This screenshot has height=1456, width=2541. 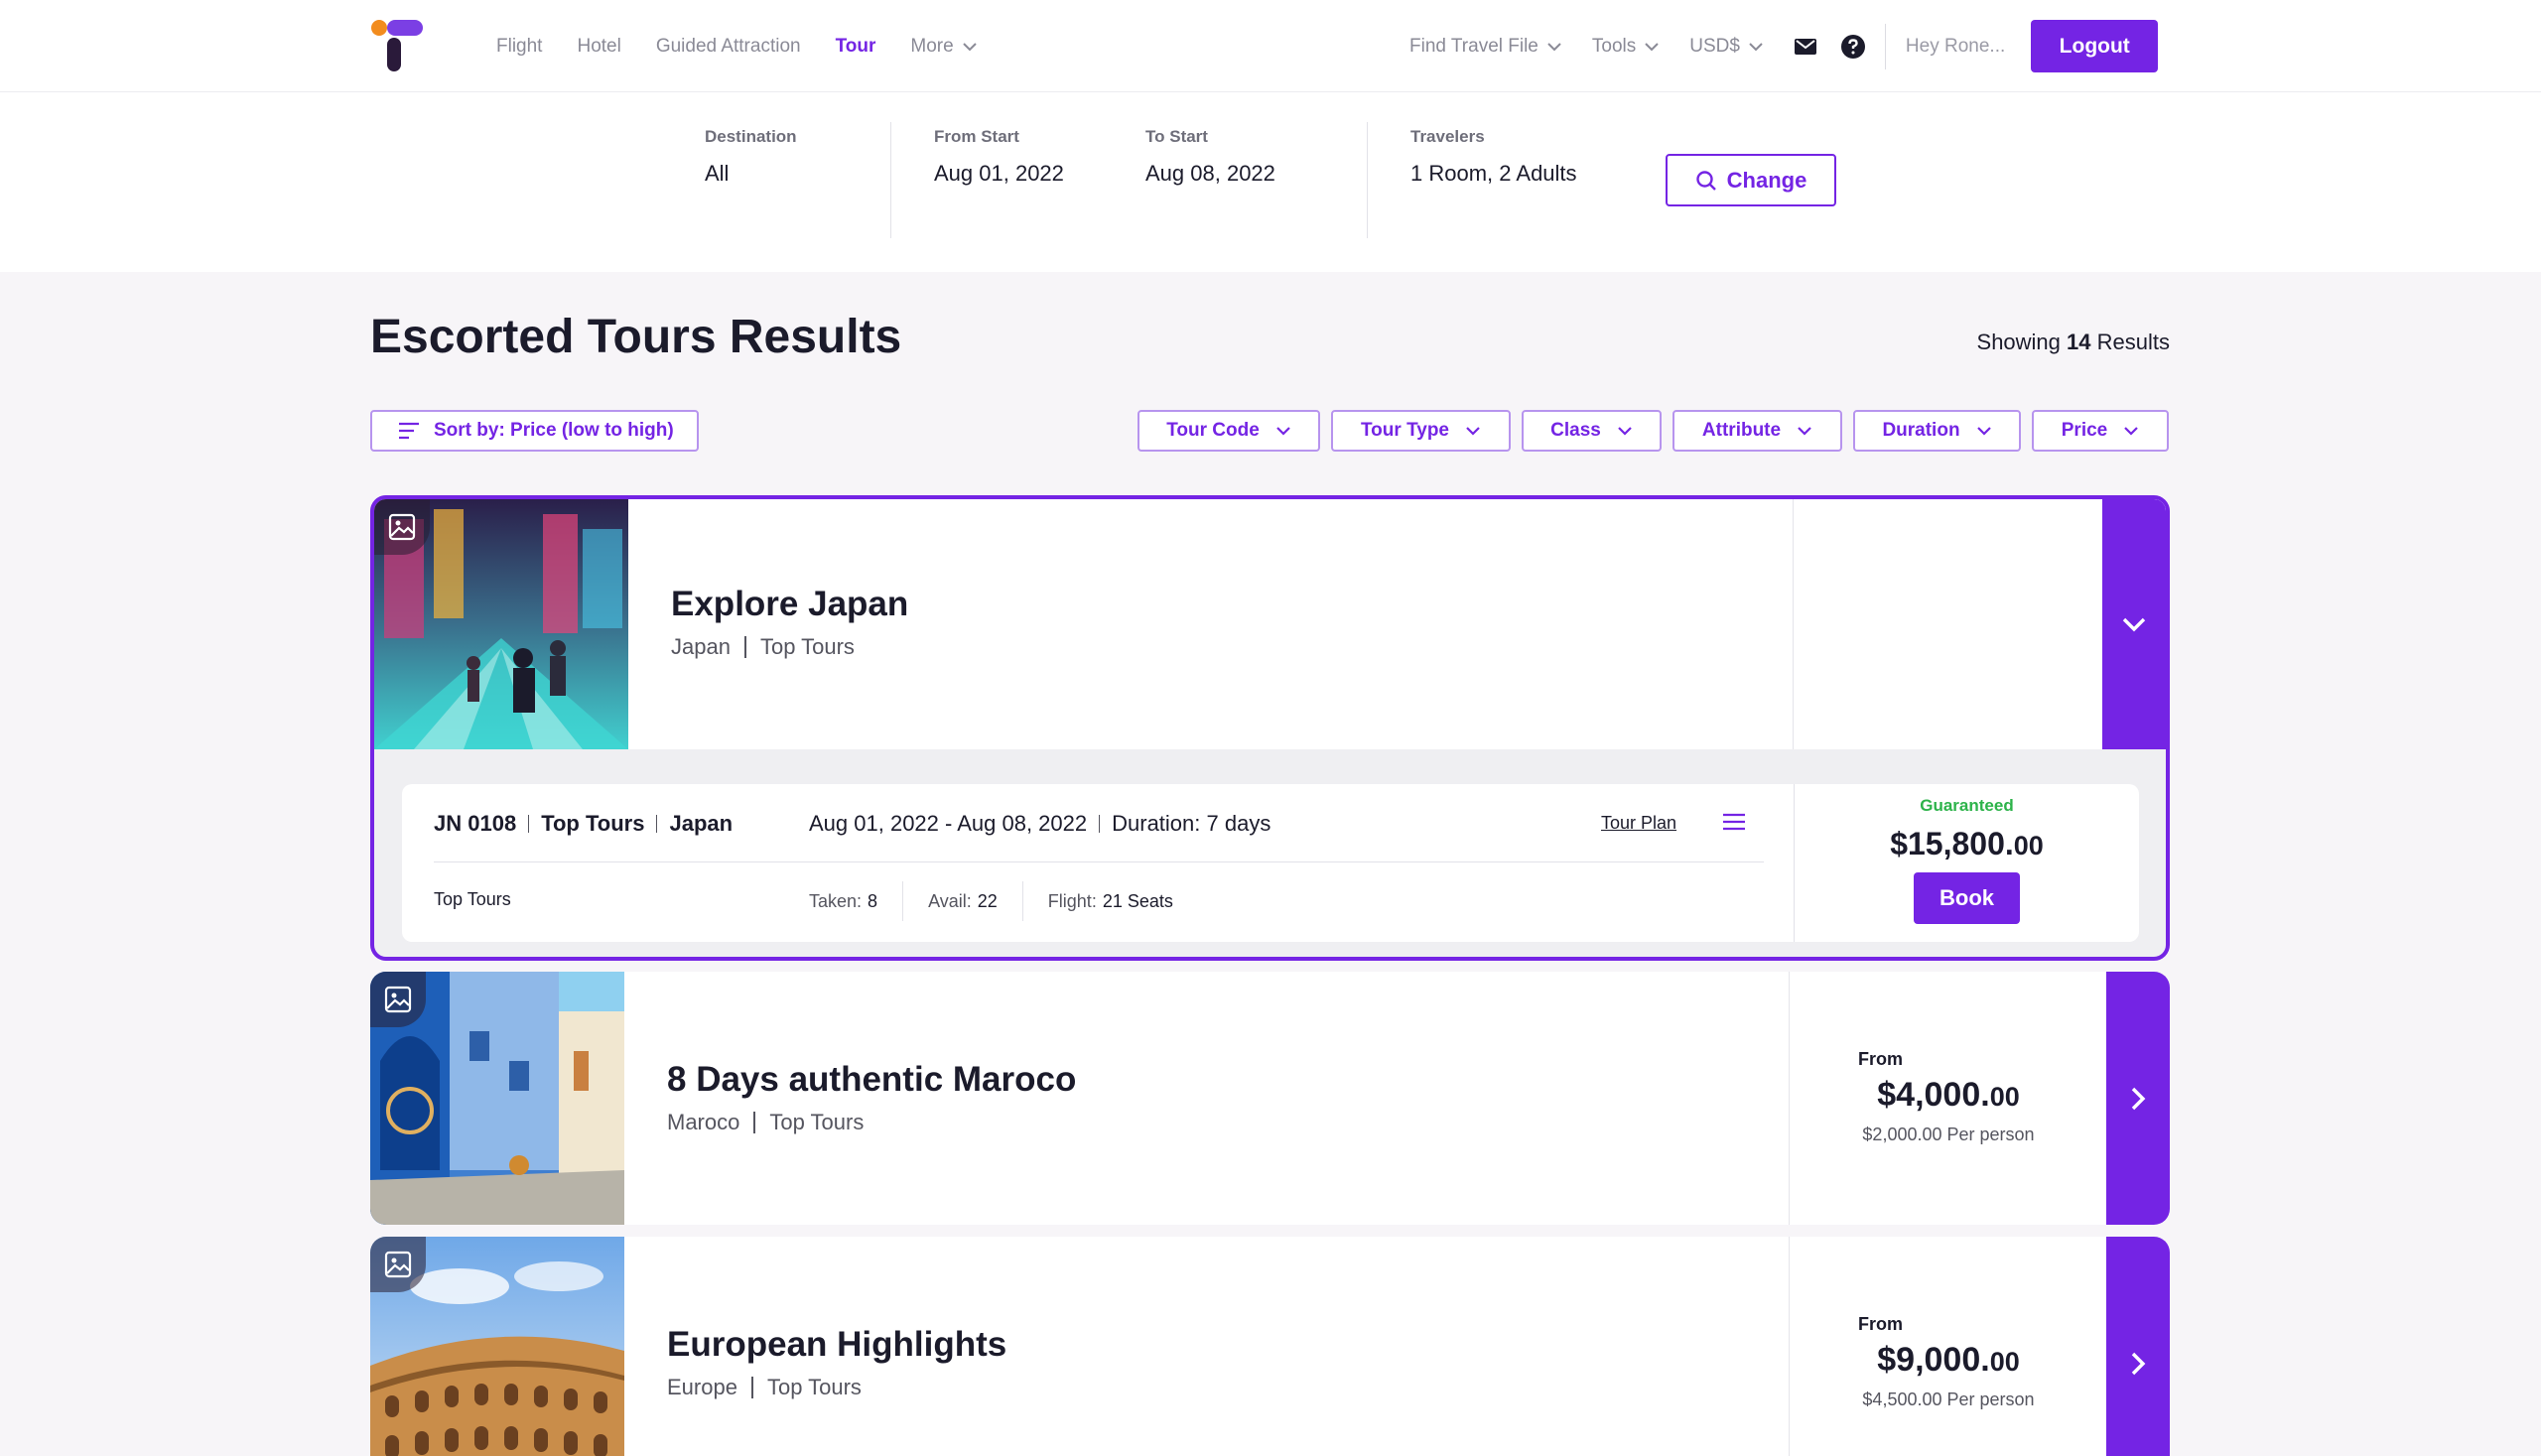 I want to click on help-icon, so click(x=1852, y=46).